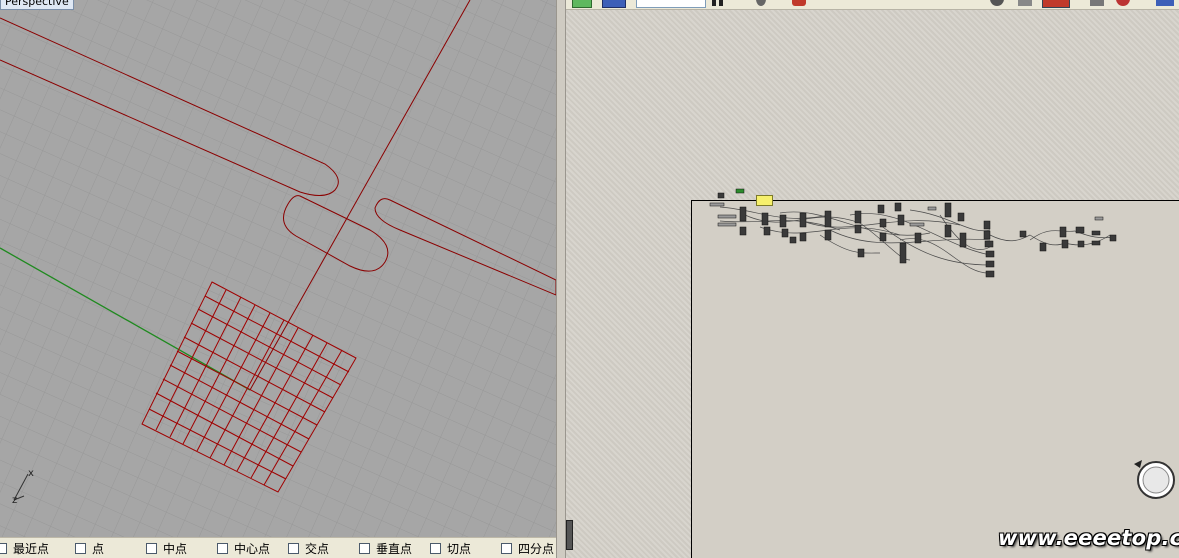 The width and height of the screenshot is (1179, 558). I want to click on osnap-perpendicular: 垂直点, so click(390, 548).